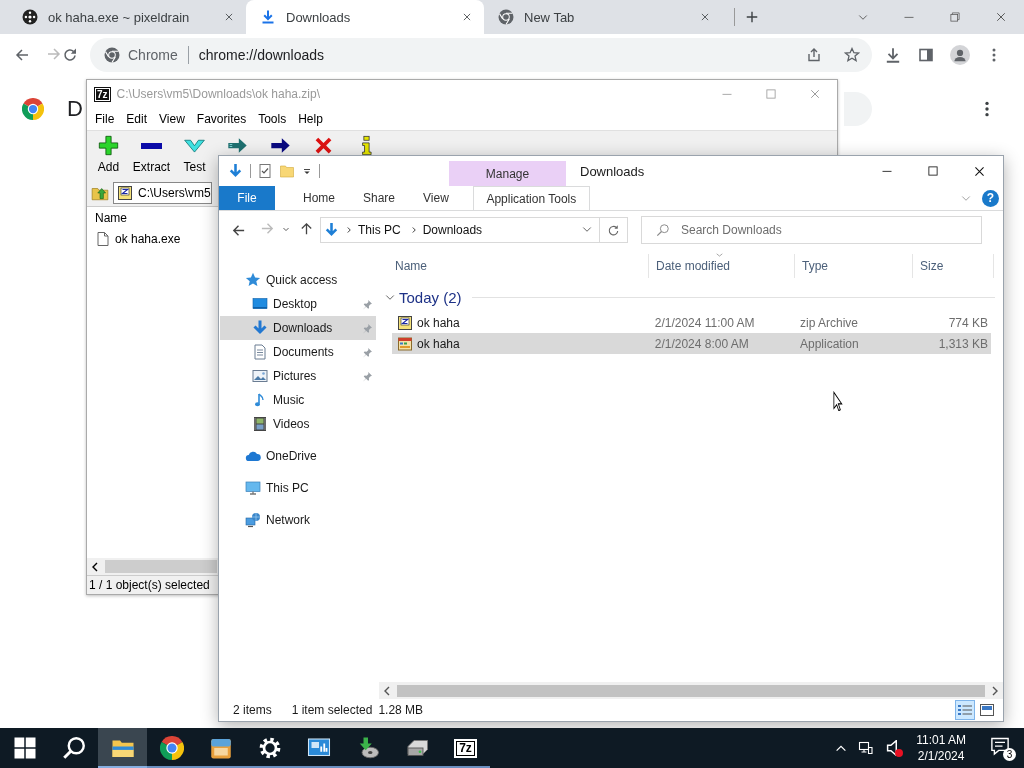  I want to click on delete-icon, so click(323, 145).